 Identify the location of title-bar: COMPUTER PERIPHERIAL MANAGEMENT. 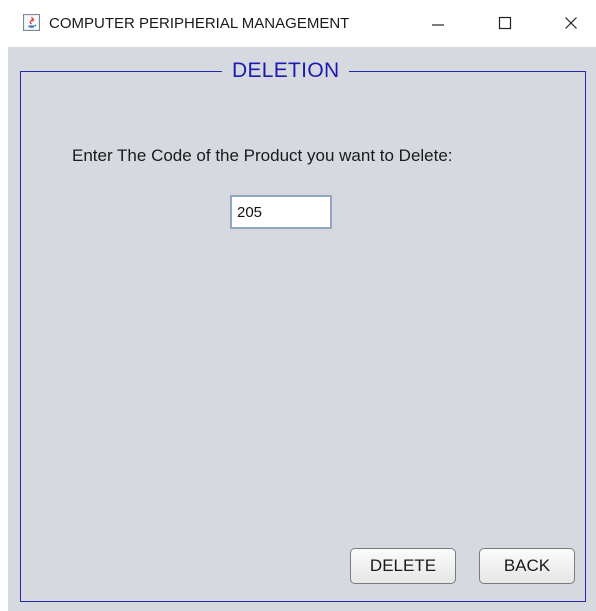
(298, 23).